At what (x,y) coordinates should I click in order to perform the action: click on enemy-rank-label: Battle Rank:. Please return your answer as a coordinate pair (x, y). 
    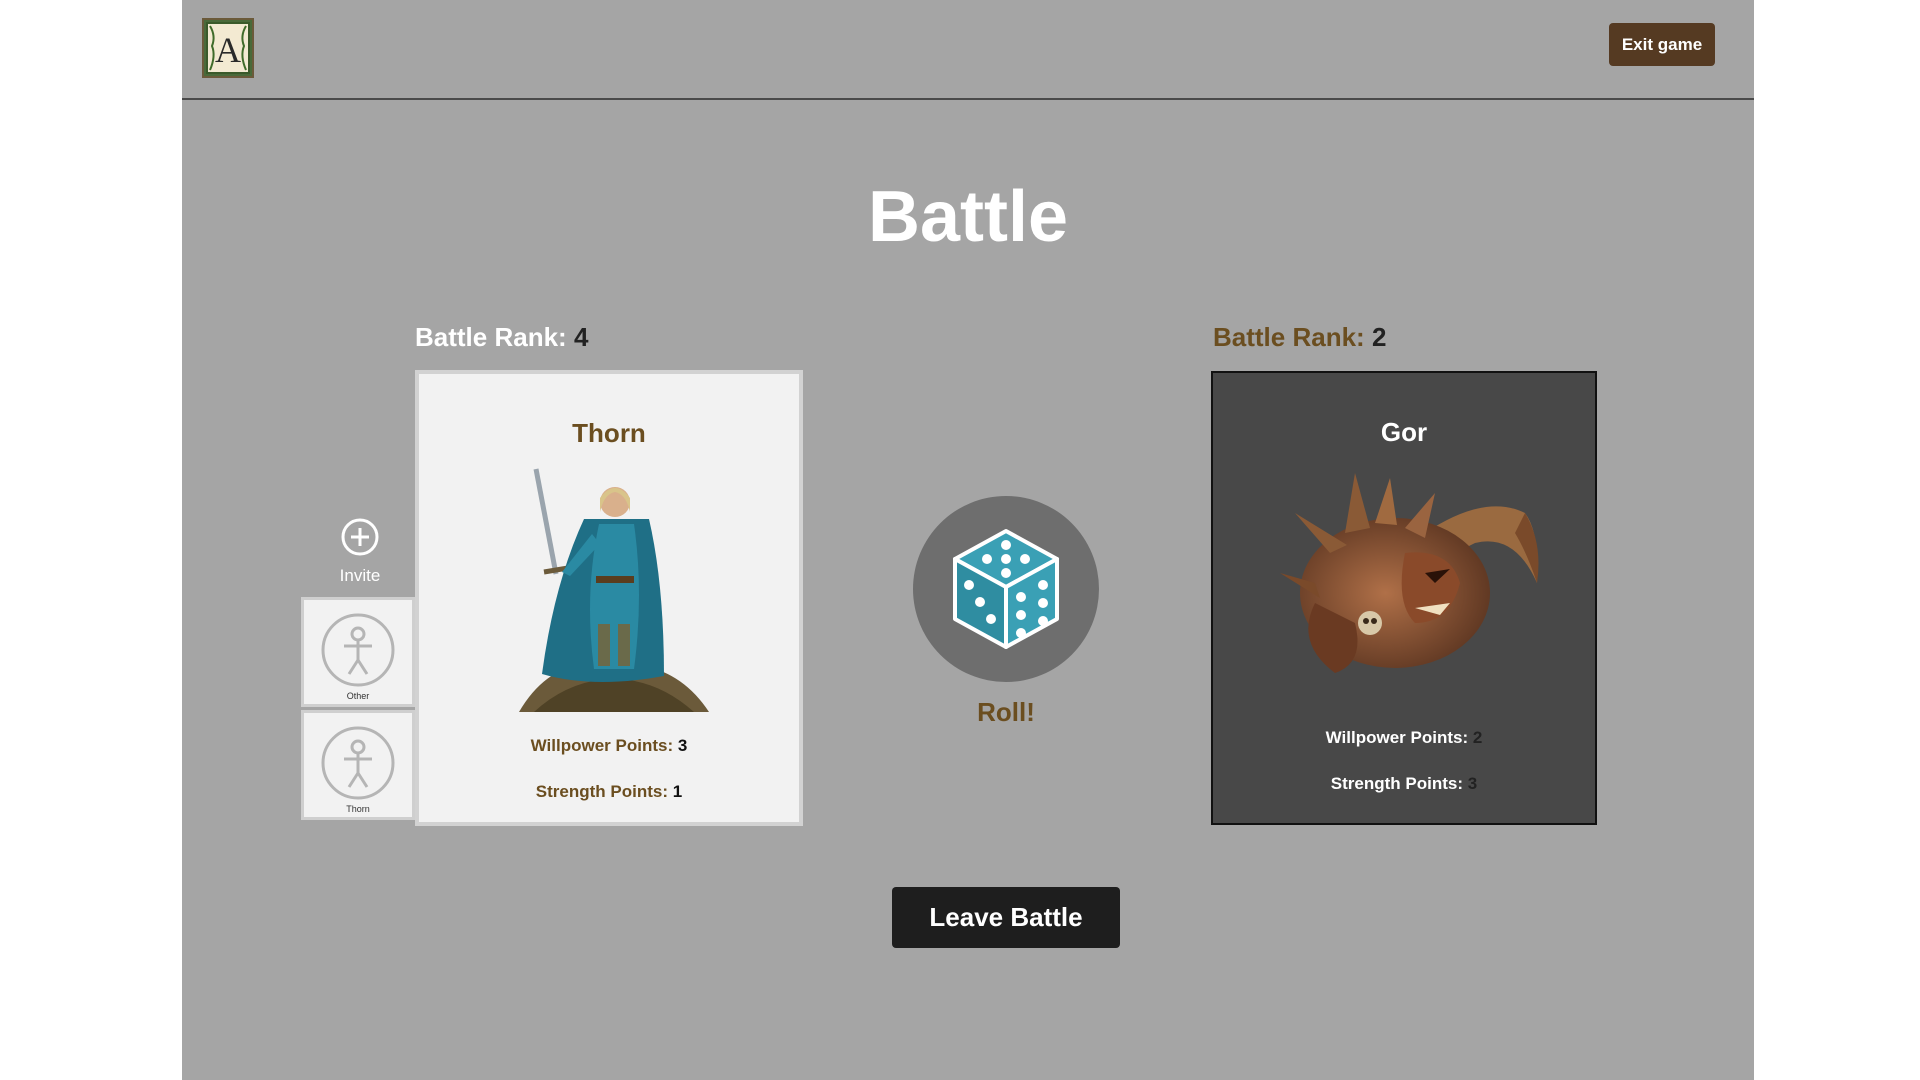
    Looking at the image, I should click on (1289, 337).